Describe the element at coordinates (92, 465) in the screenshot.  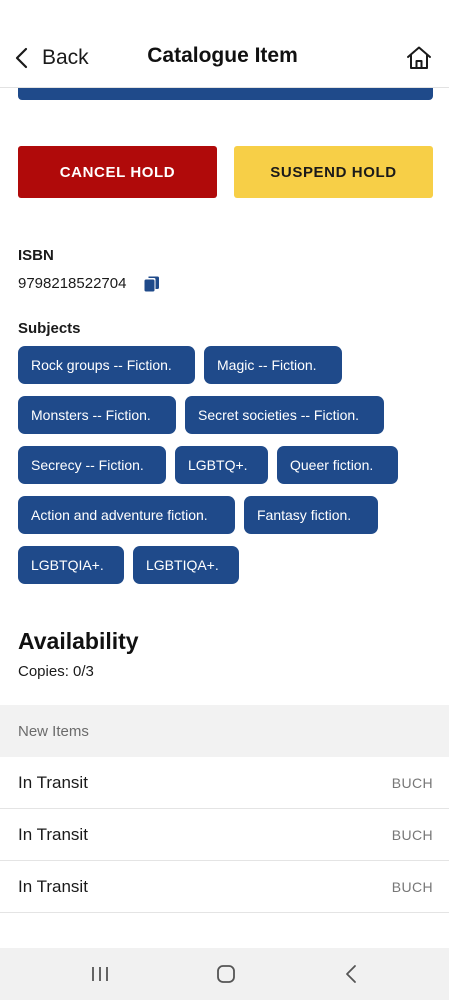
I see `subject-chip: Secrecy -- Fiction.` at that location.